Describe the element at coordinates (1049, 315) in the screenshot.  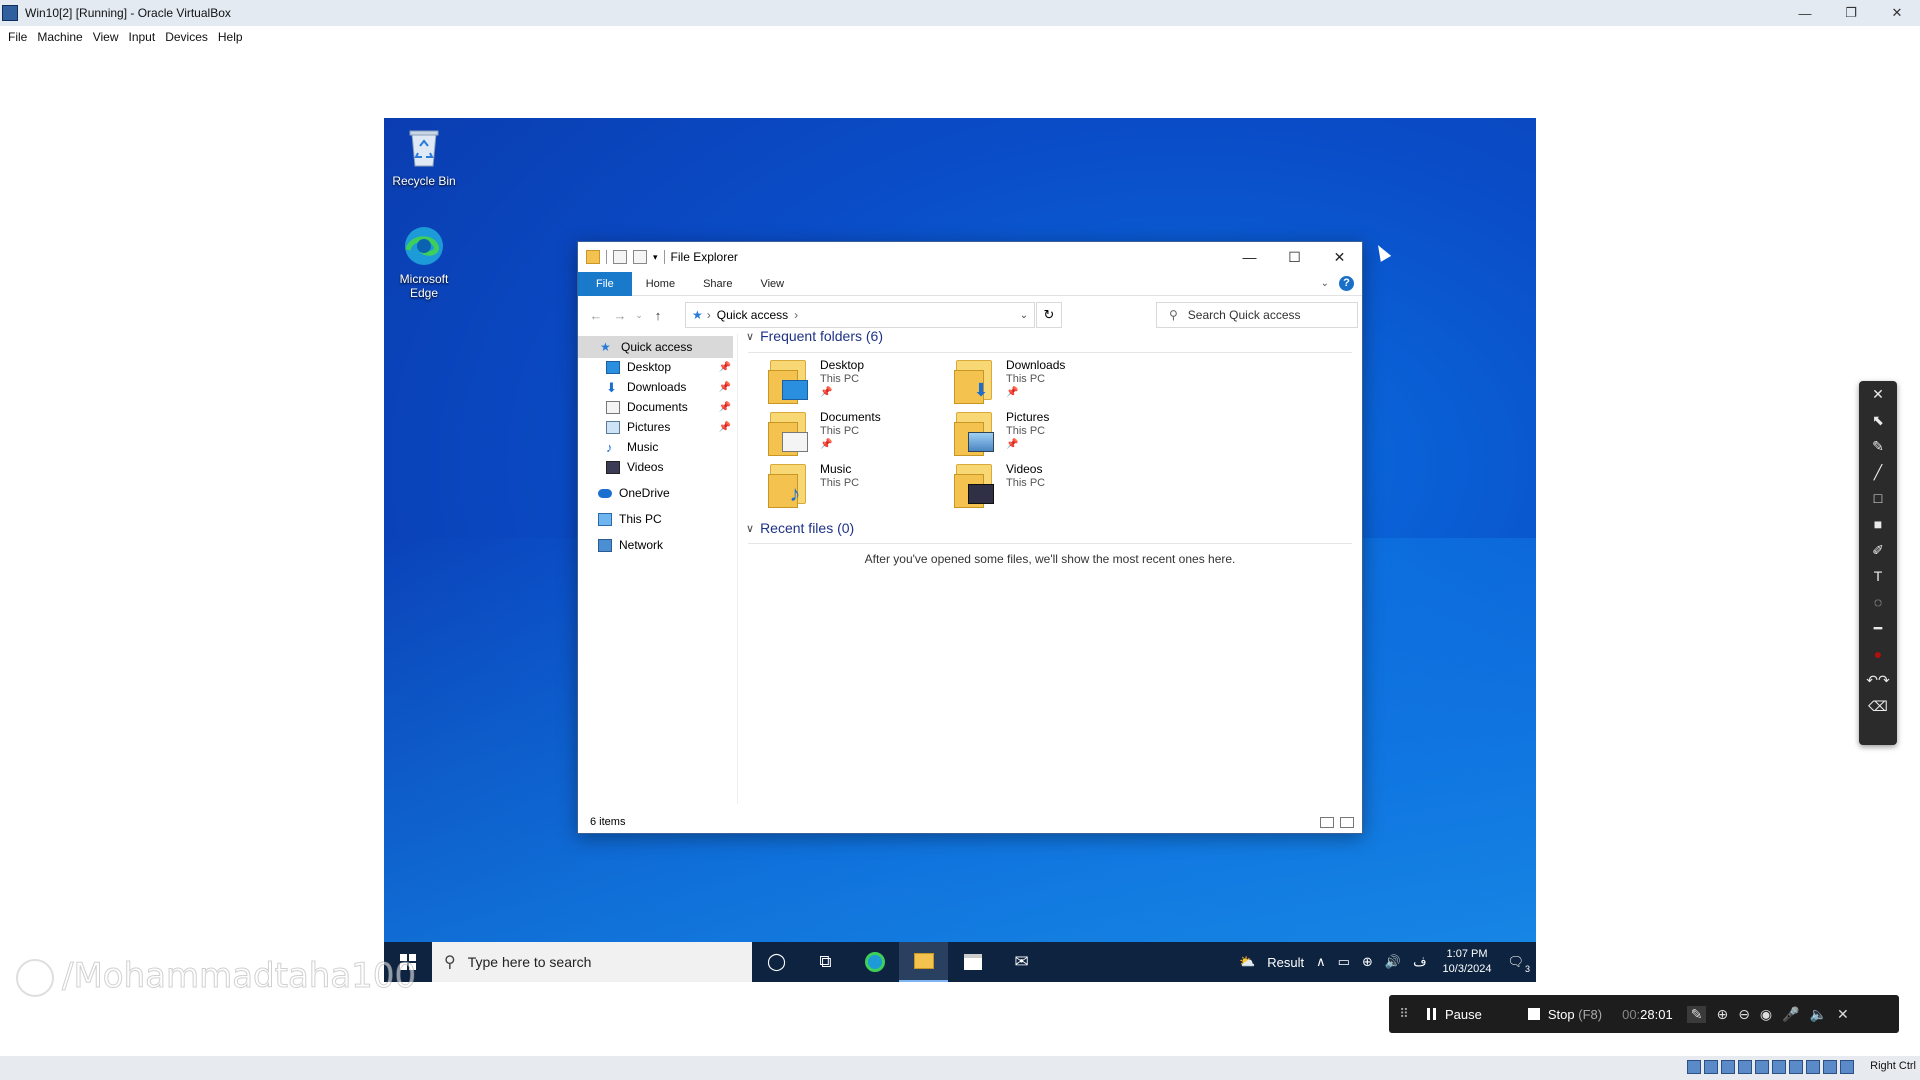
I see `refresh-button: ↻` at that location.